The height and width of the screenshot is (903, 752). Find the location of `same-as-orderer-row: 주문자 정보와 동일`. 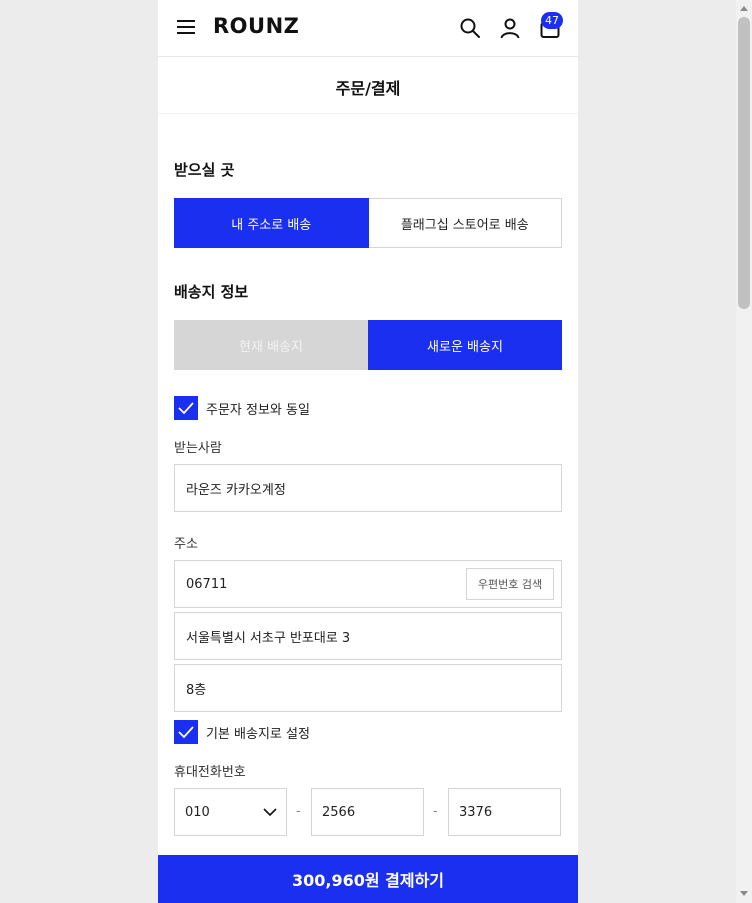

same-as-orderer-row: 주문자 정보와 동일 is located at coordinates (242, 408).